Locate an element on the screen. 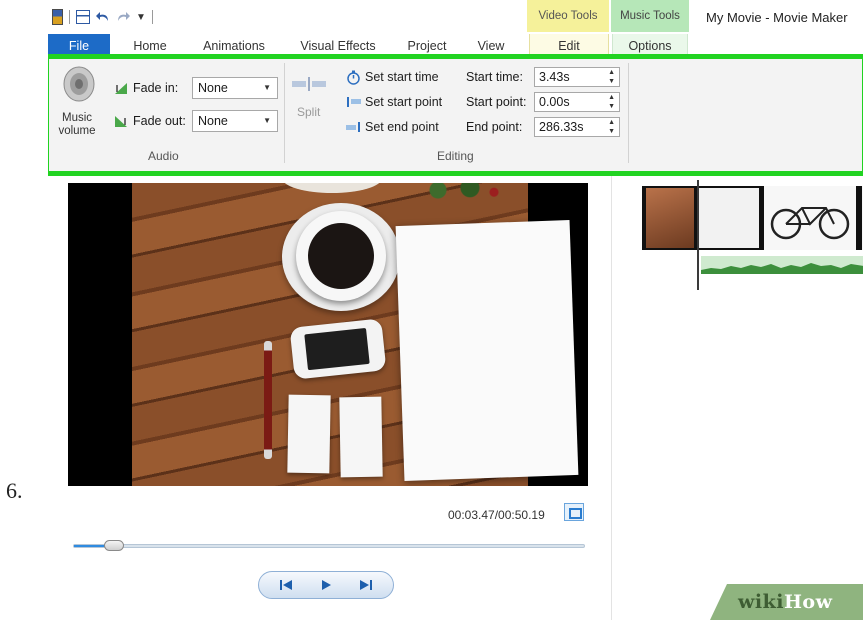 This screenshot has height=620, width=863. save-icon is located at coordinates (83, 17).